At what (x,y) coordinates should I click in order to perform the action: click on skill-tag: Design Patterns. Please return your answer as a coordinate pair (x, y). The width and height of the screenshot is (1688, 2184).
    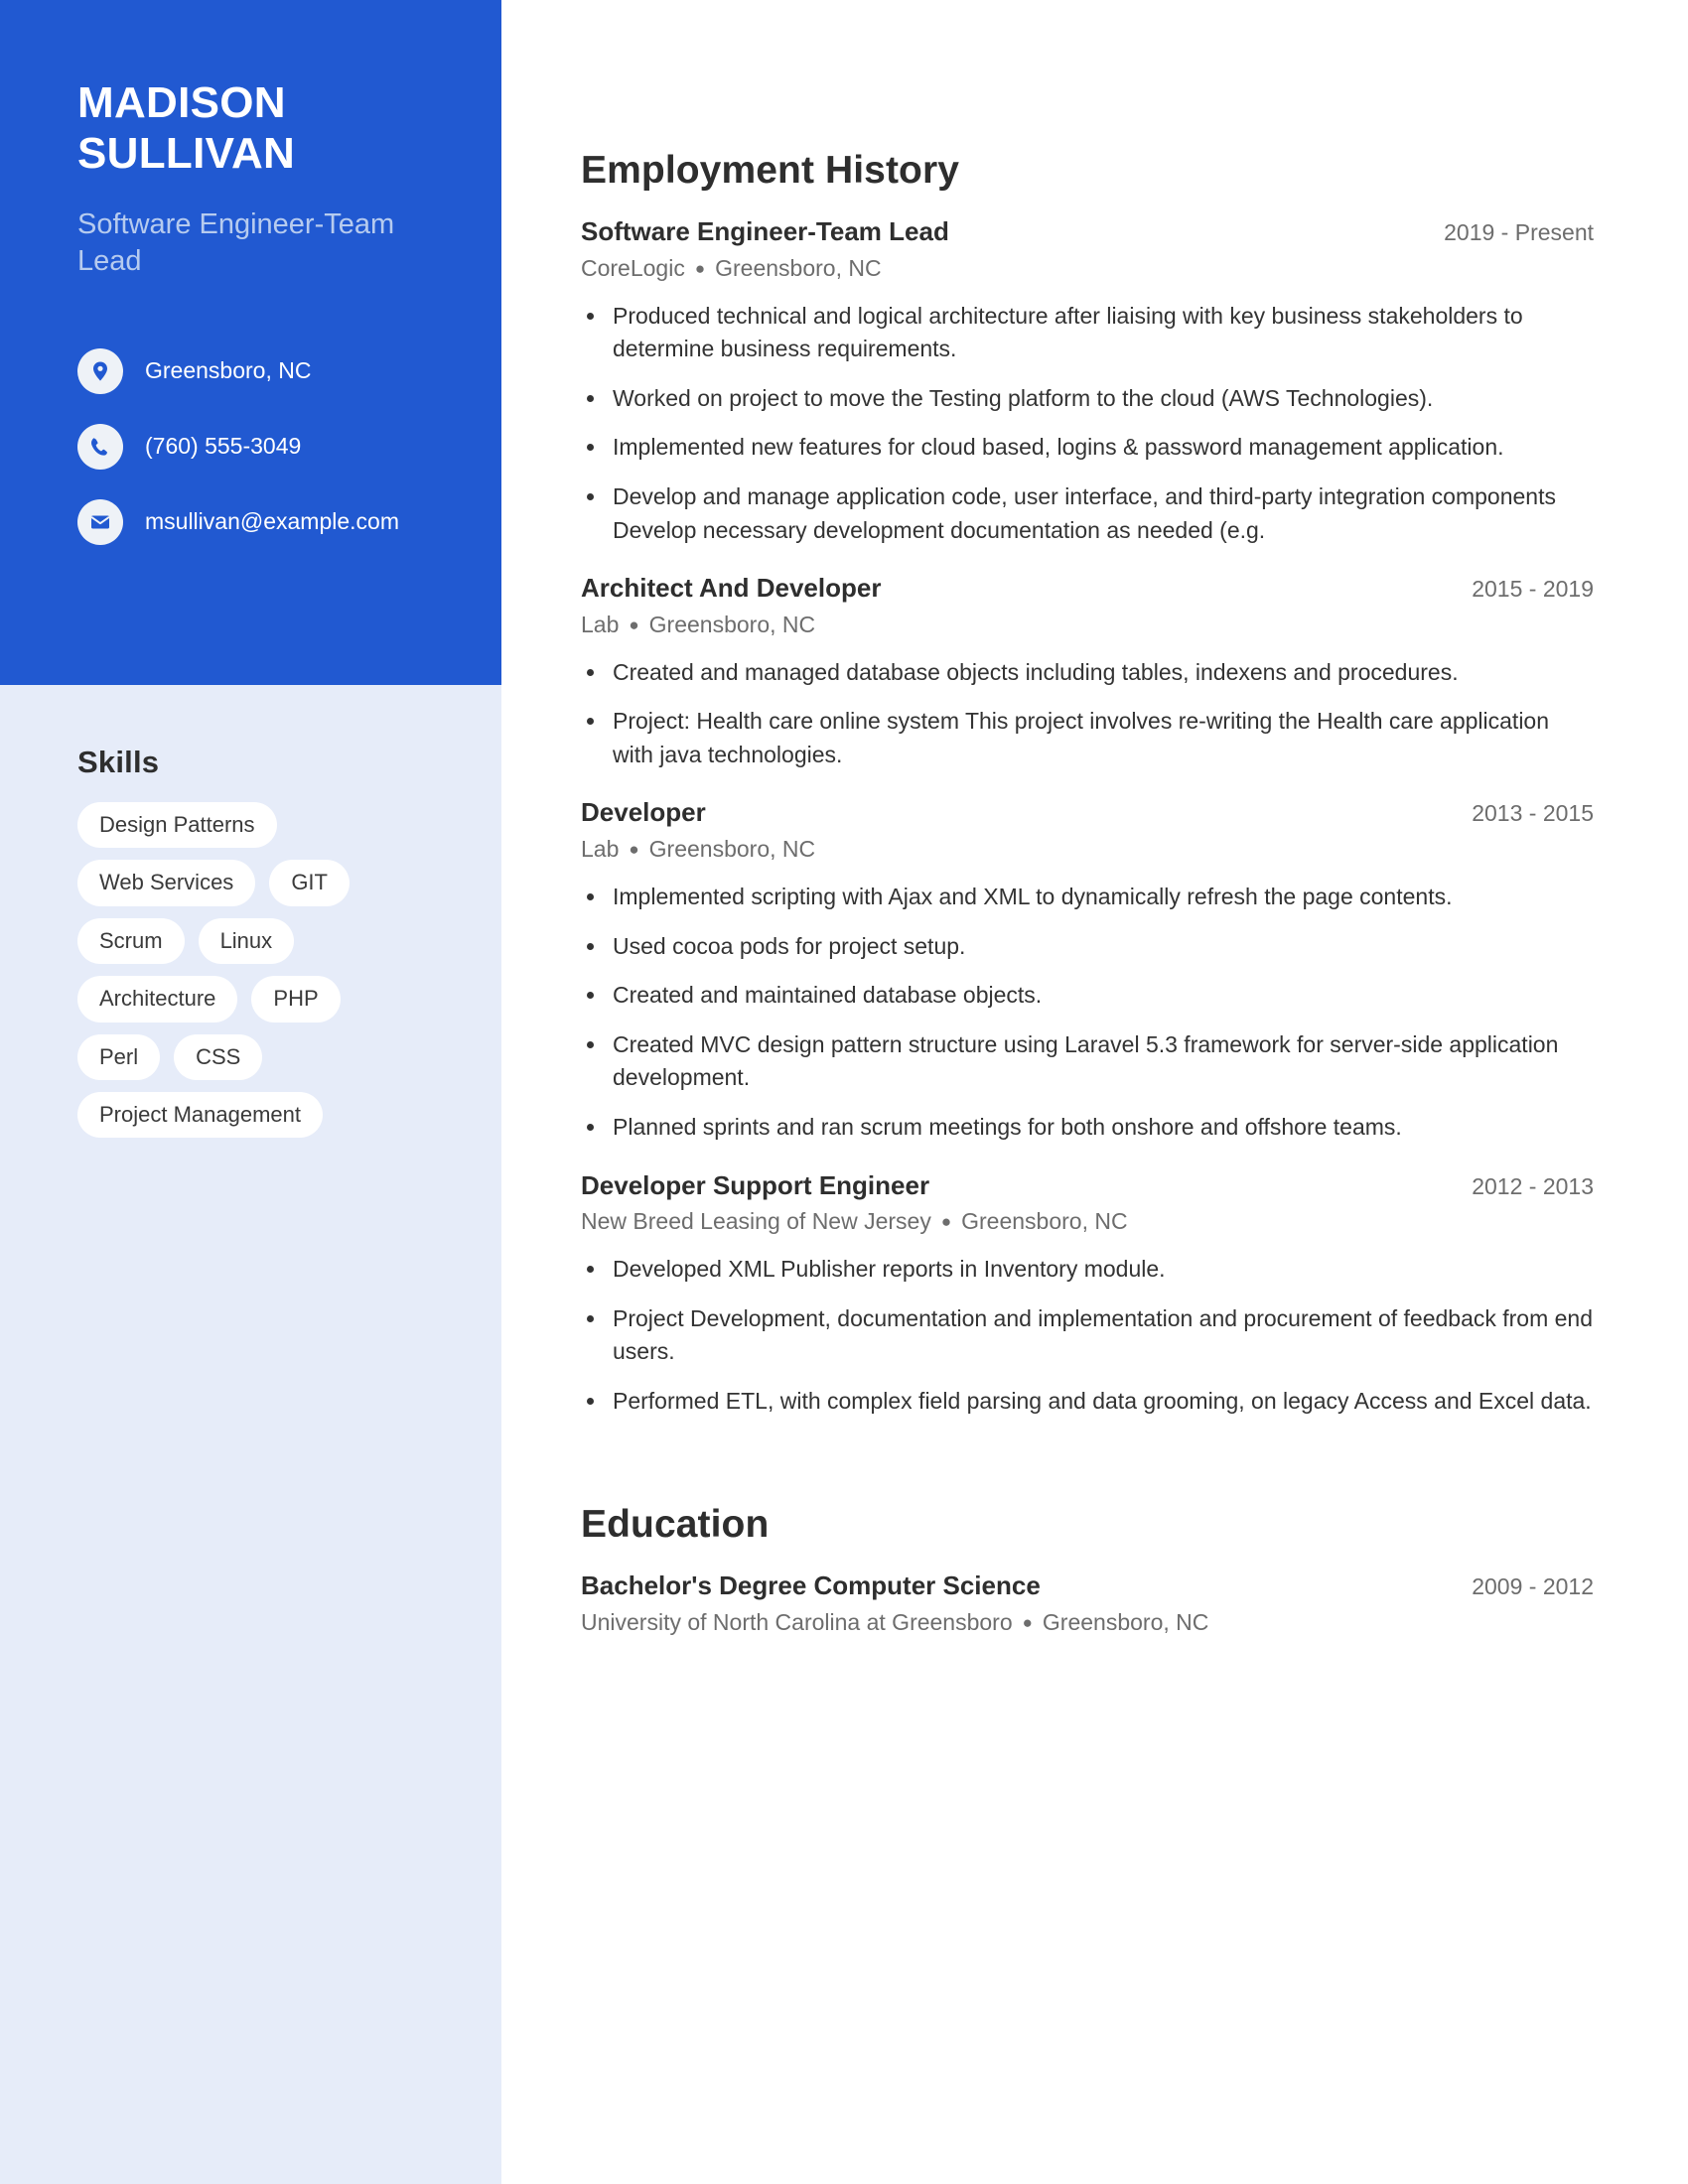
    Looking at the image, I should click on (177, 825).